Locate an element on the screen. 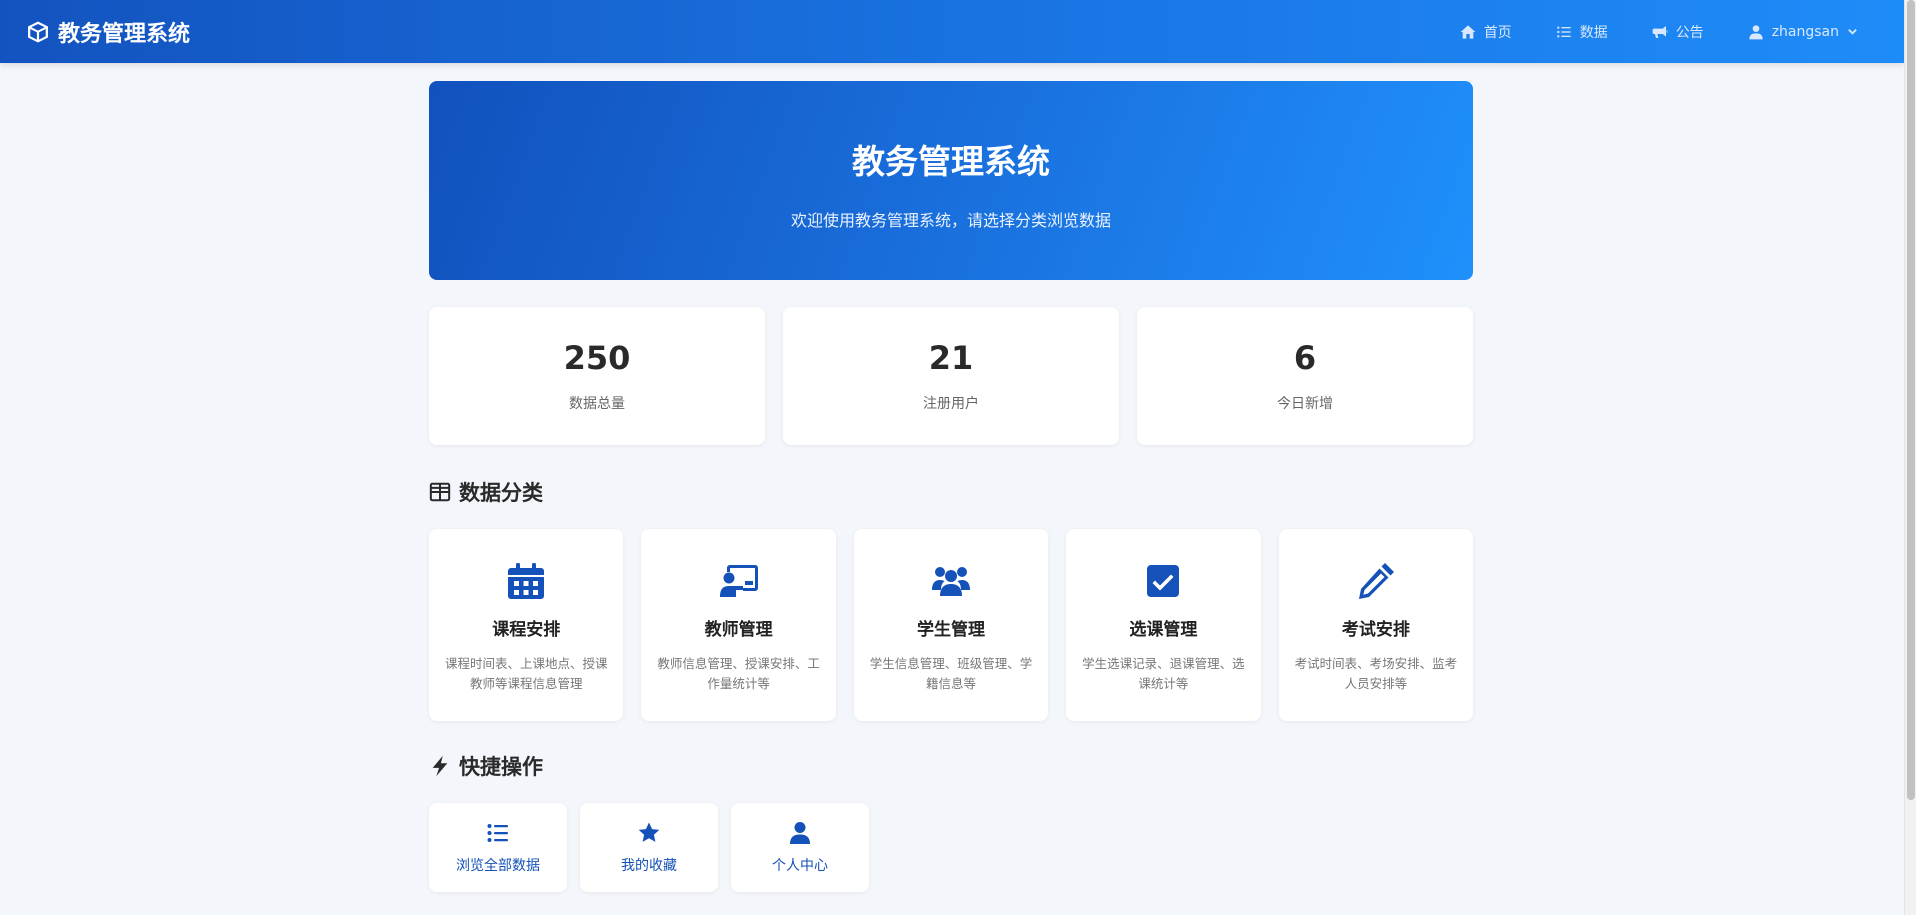 This screenshot has height=915, width=1916. browse-all-data-button: 浏览全部数据 is located at coordinates (498, 847).